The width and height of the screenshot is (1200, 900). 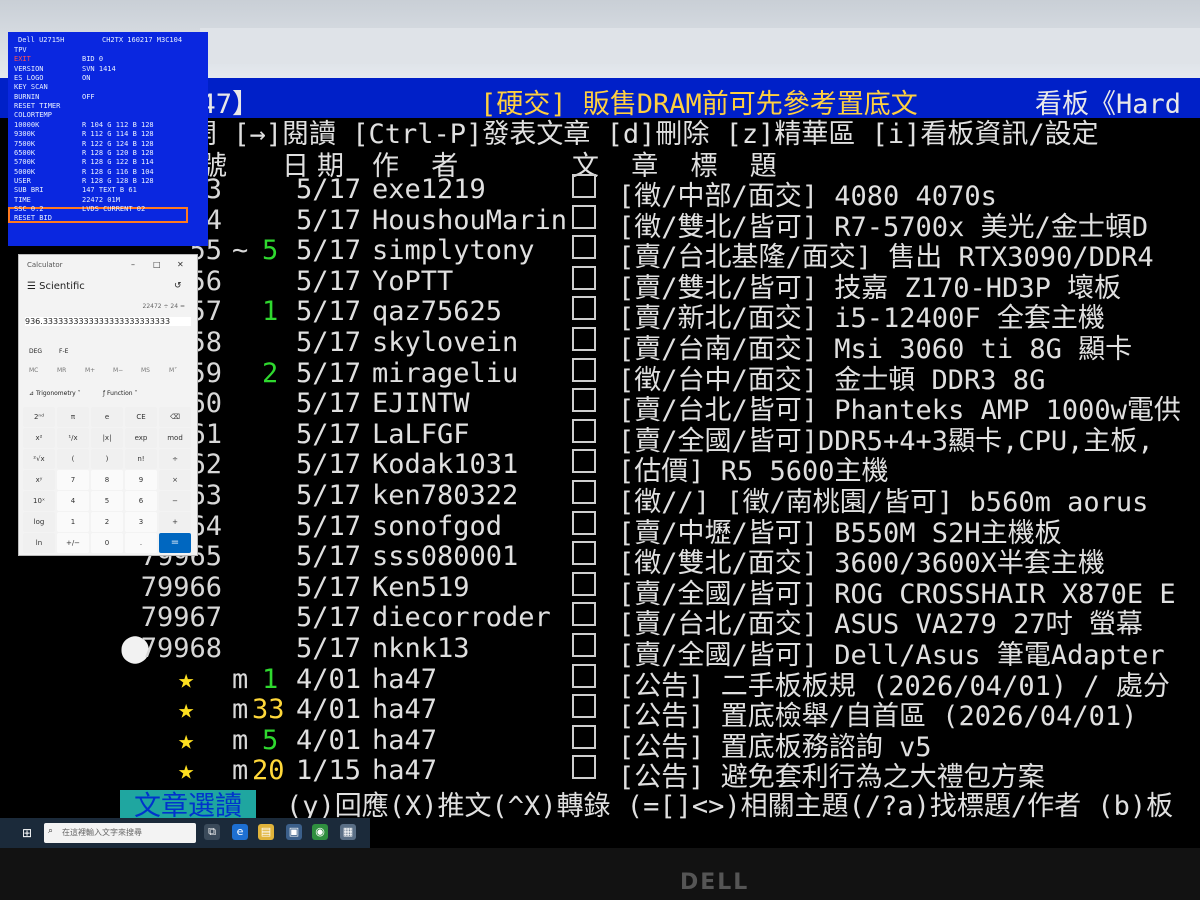 What do you see at coordinates (186, 771) in the screenshot?
I see `pinned-star-icon: ★` at bounding box center [186, 771].